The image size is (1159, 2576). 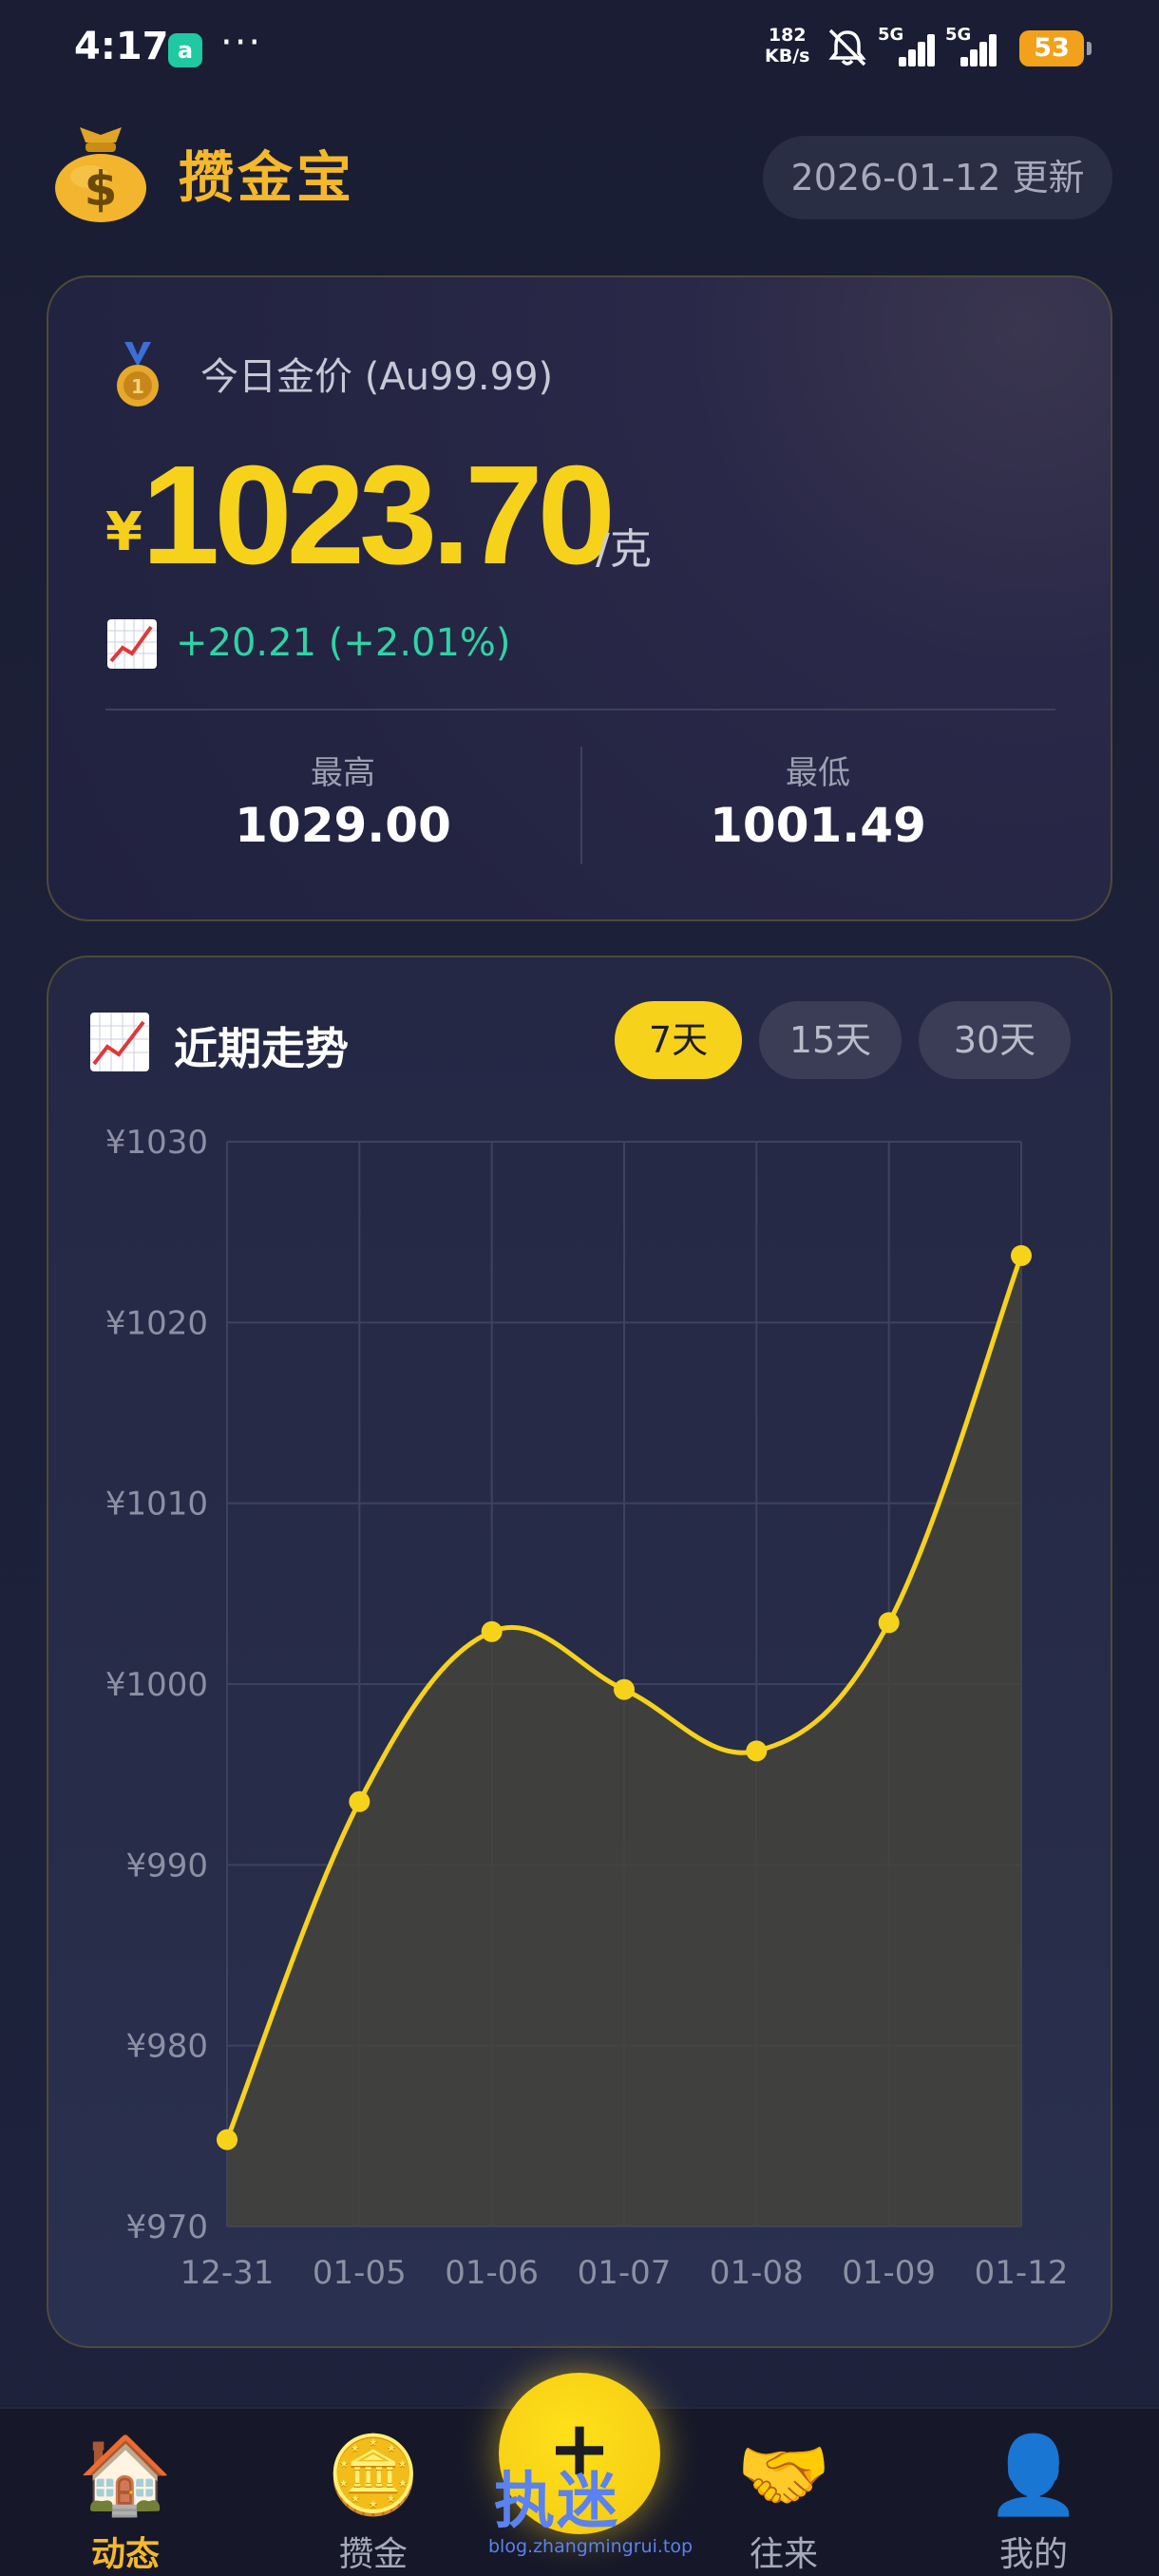 What do you see at coordinates (377, 377) in the screenshot?
I see `price-label: 今日金价 (Au99.99)` at bounding box center [377, 377].